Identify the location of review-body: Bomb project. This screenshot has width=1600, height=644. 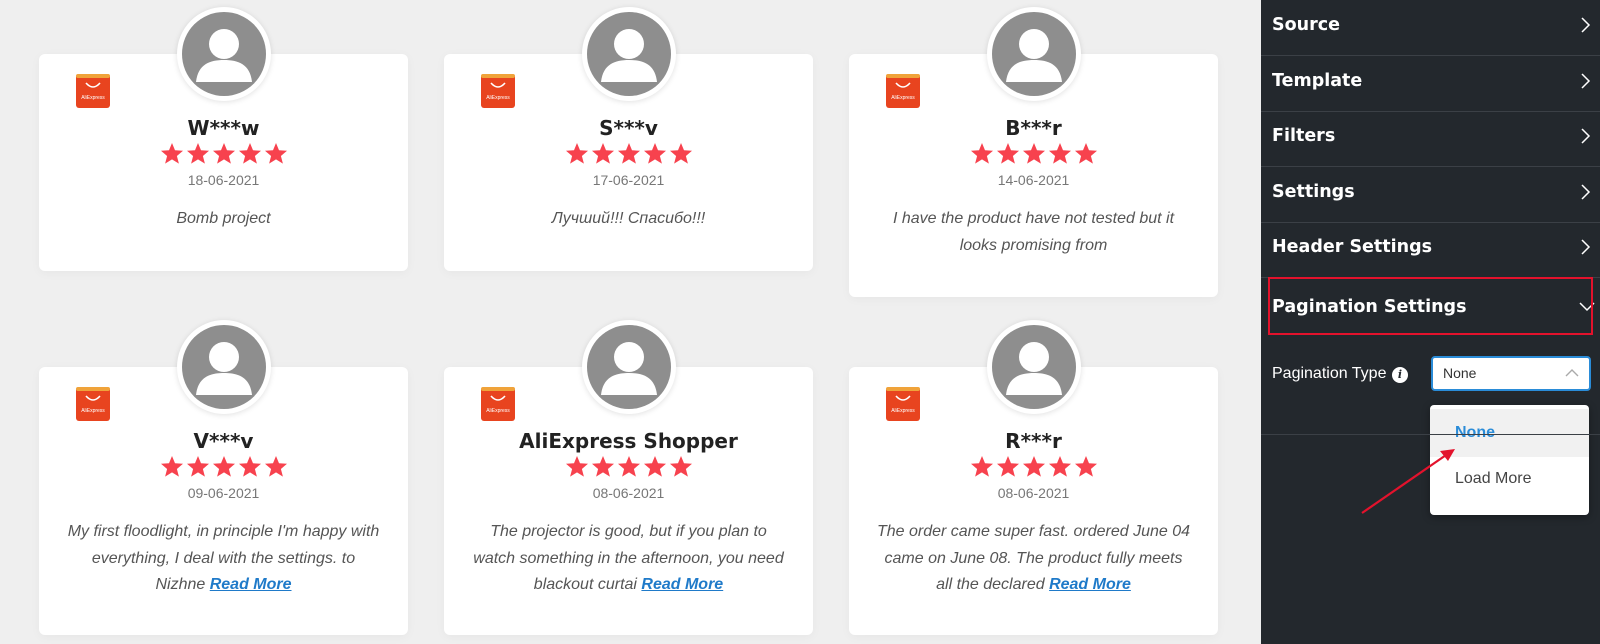
(223, 218).